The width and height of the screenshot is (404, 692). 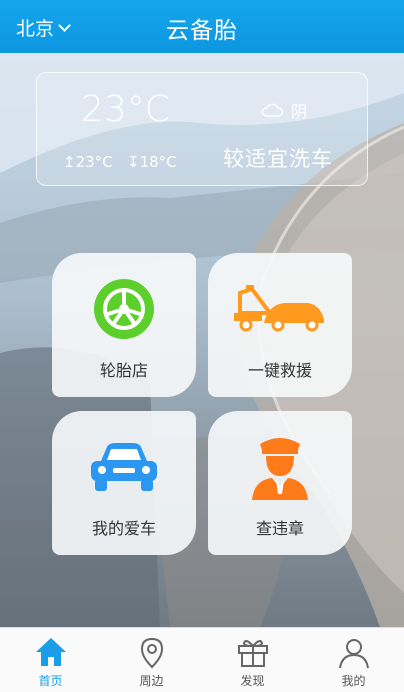 I want to click on tab-label: 发现, so click(x=252, y=681).